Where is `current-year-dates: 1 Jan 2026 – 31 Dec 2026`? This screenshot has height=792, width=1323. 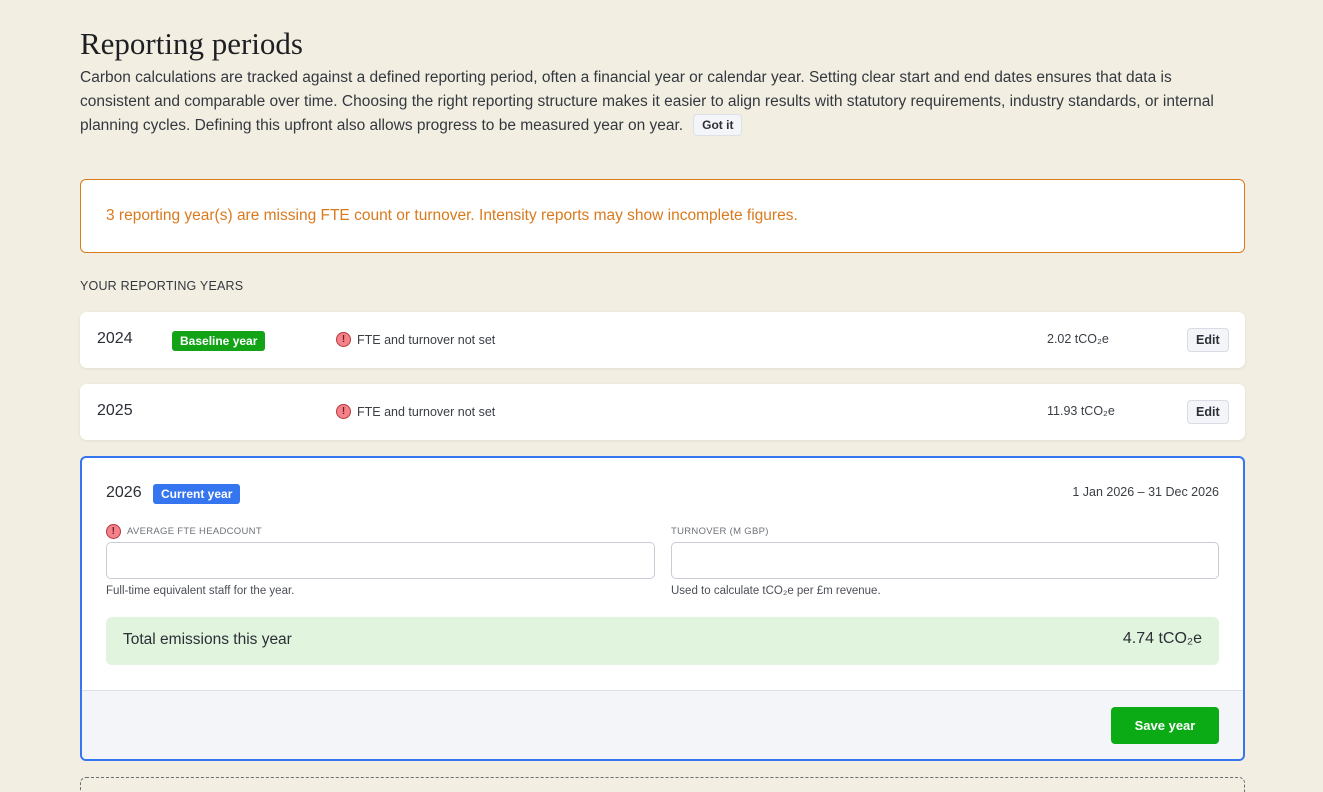
current-year-dates: 1 Jan 2026 – 31 Dec 2026 is located at coordinates (1145, 492).